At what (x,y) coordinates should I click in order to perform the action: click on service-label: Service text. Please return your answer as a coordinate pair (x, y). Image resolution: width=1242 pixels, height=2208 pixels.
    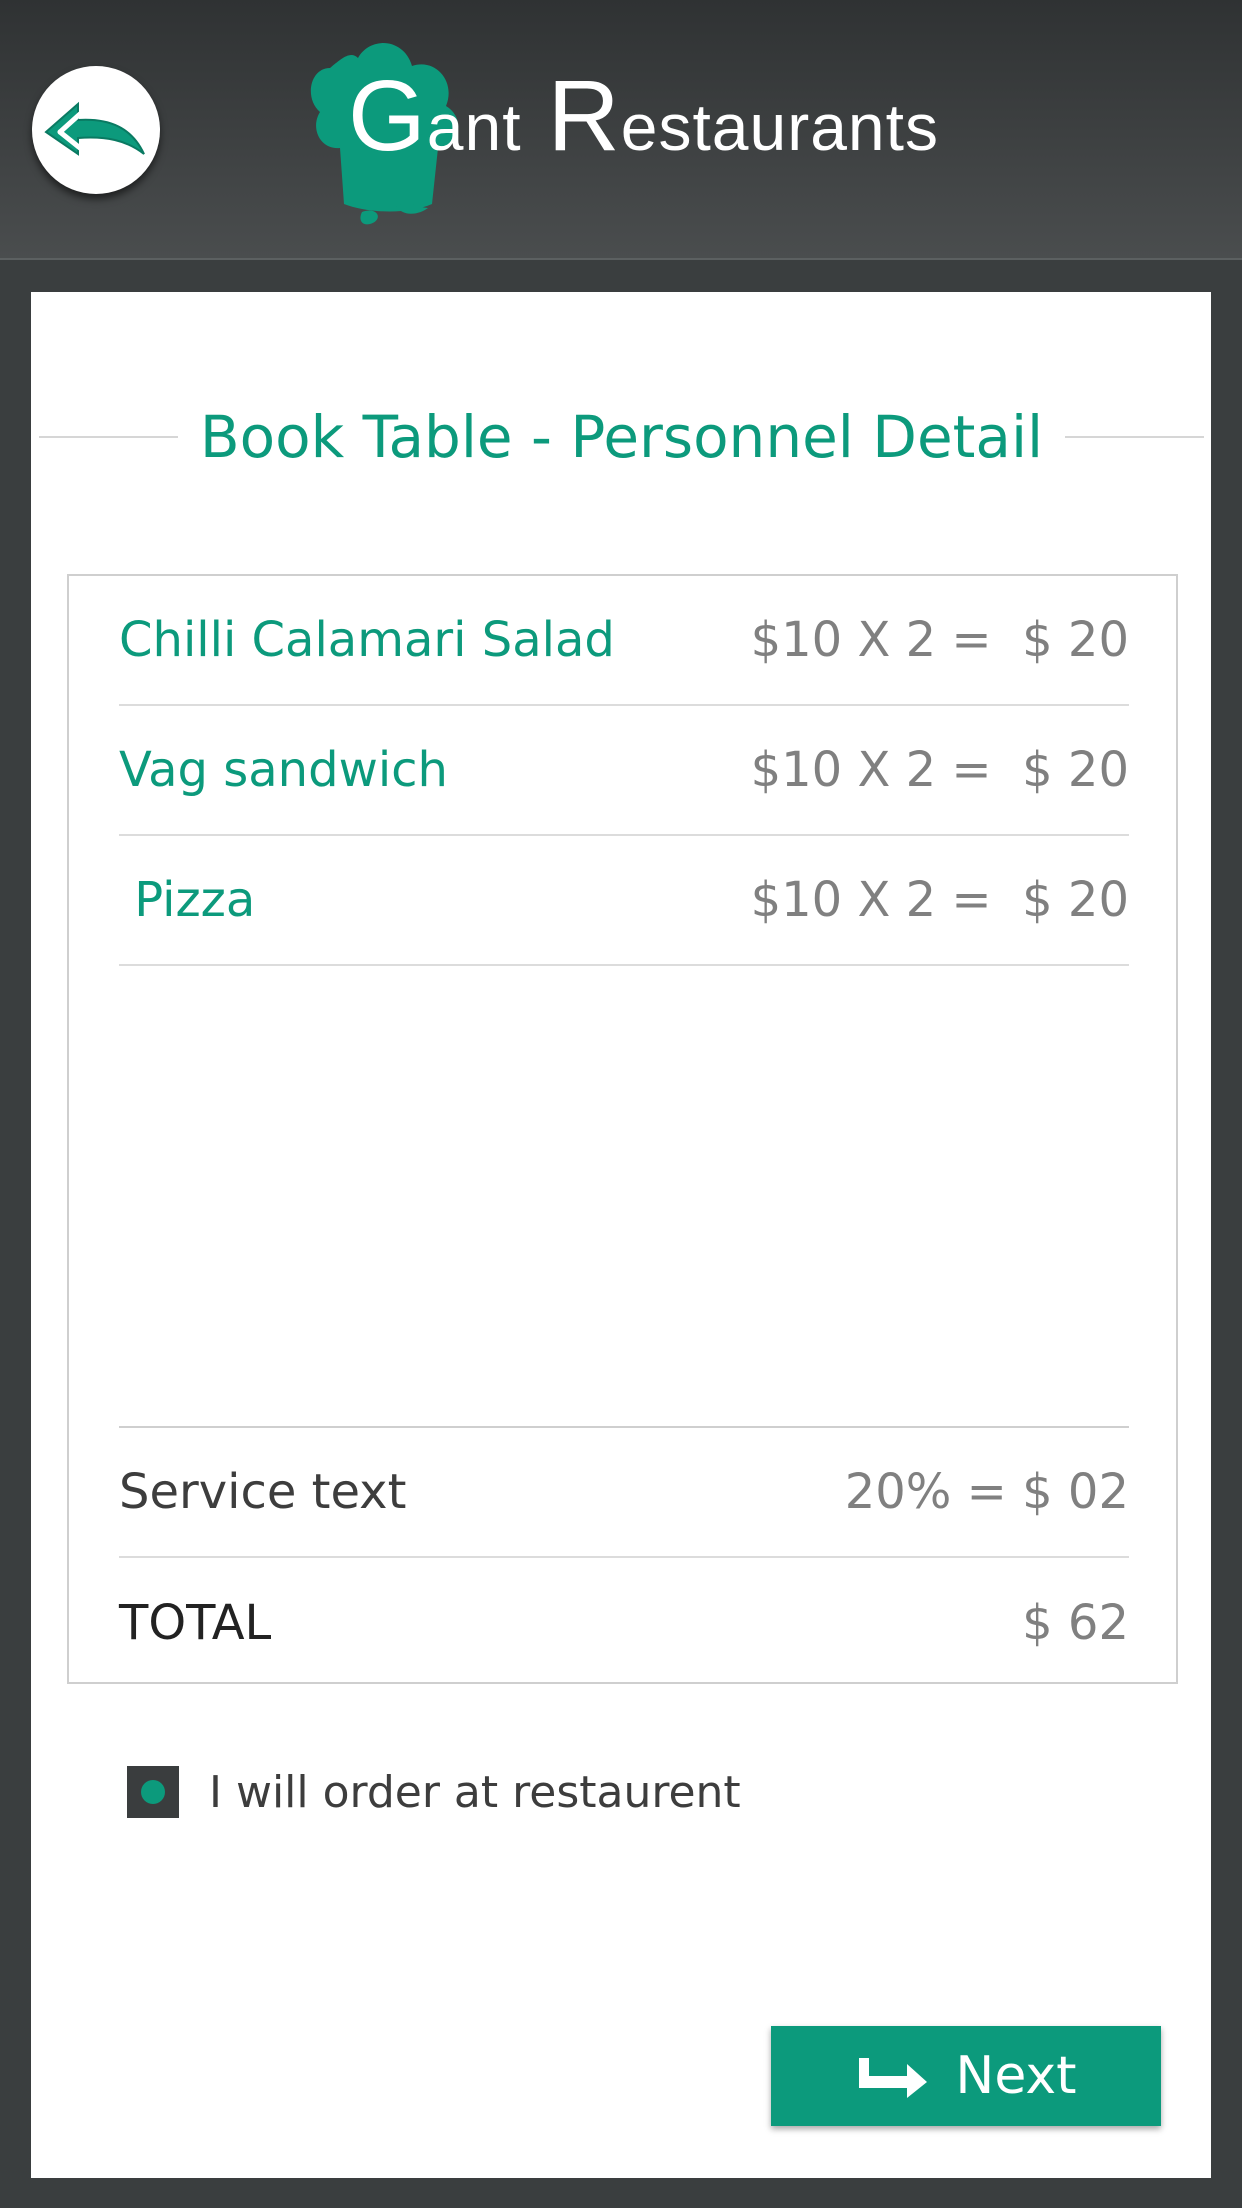
    Looking at the image, I should click on (263, 1492).